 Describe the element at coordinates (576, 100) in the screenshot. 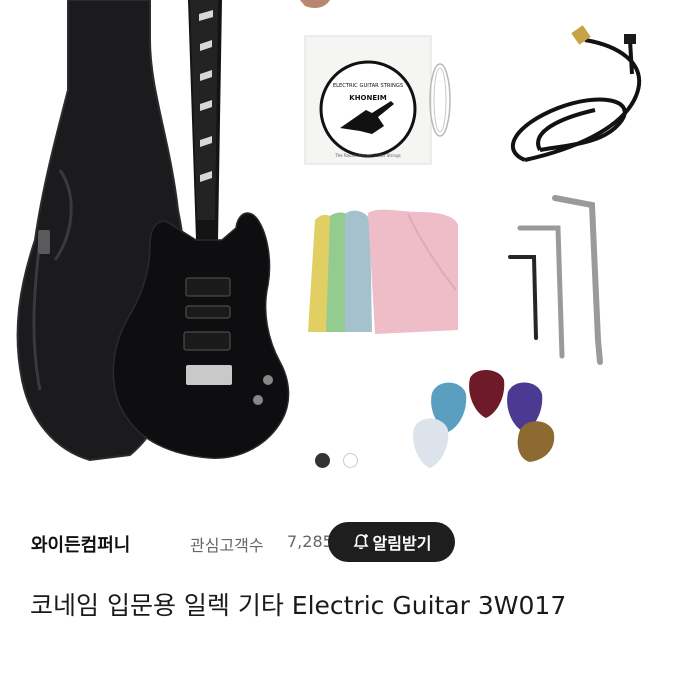

I see `guitar-cable` at that location.